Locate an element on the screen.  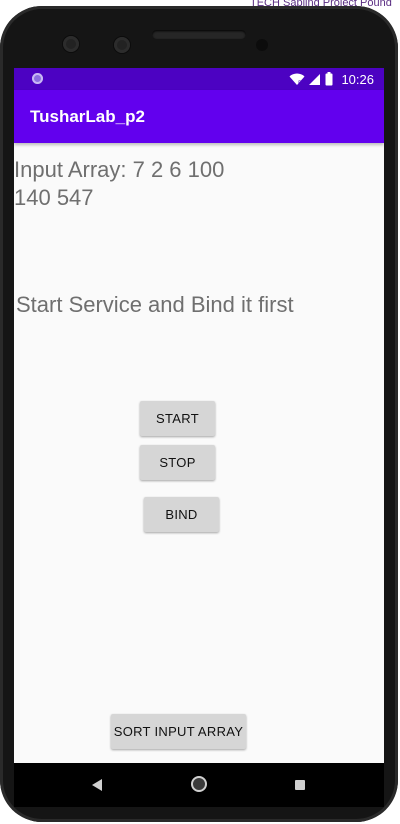
front-sensor is located at coordinates (122, 45).